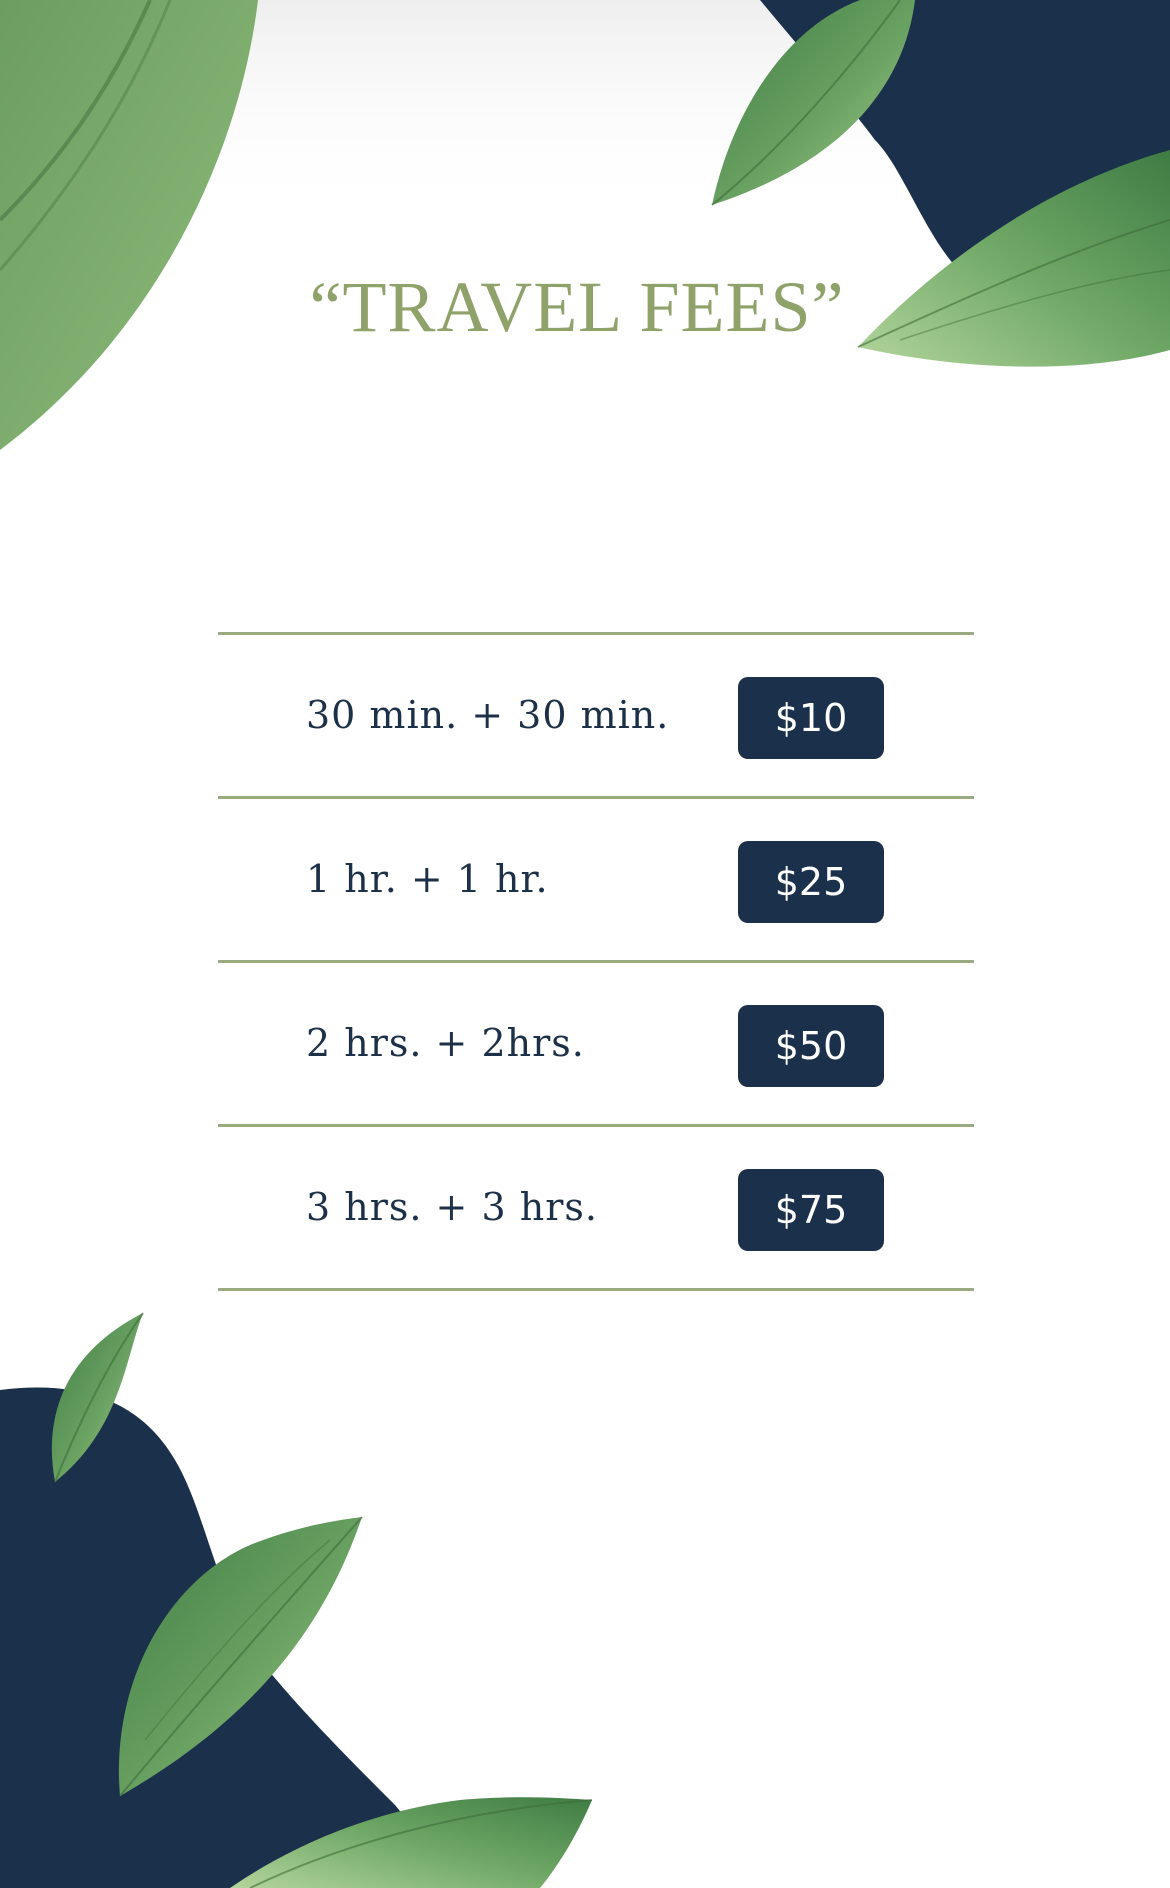 The height and width of the screenshot is (1888, 1170). What do you see at coordinates (596, 879) in the screenshot?
I see `fee-row: 1 hr. + 1 hr. $25` at bounding box center [596, 879].